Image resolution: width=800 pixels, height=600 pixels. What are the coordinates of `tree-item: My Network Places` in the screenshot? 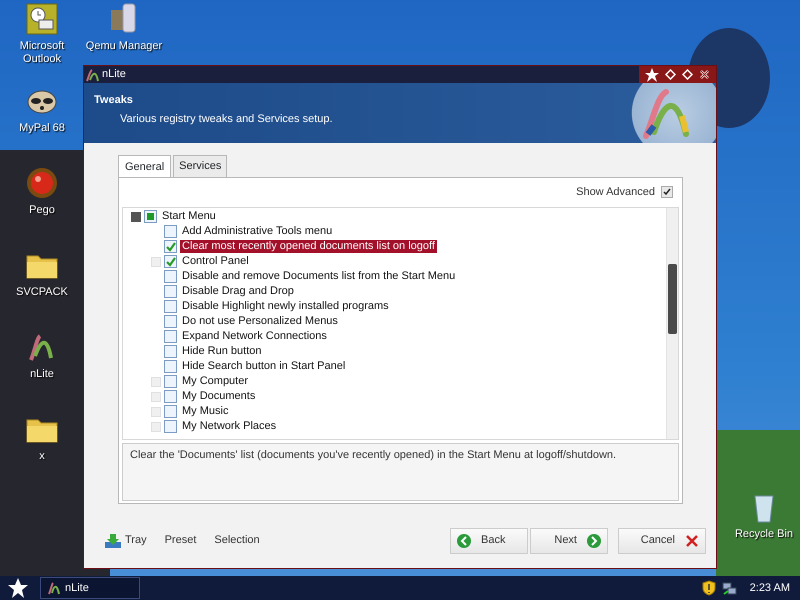 It's located at (229, 427).